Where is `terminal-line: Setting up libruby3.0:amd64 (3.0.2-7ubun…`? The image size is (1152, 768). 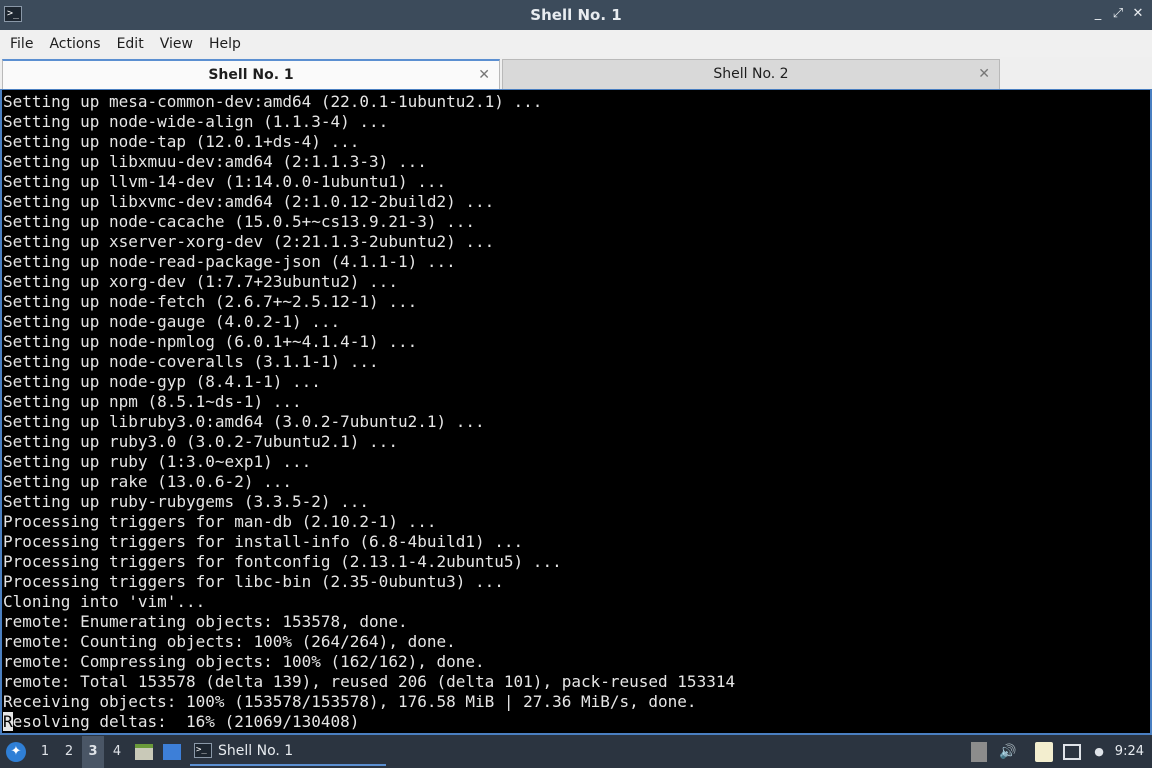
terminal-line: Setting up libruby3.0:amd64 (3.0.2-7ubun… is located at coordinates (244, 421).